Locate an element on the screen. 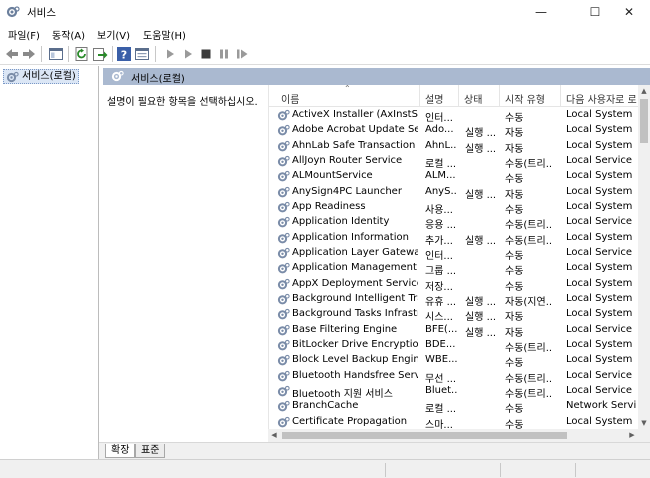 This screenshot has width=650, height=478. tab-extended: 확장 is located at coordinates (120, 451).